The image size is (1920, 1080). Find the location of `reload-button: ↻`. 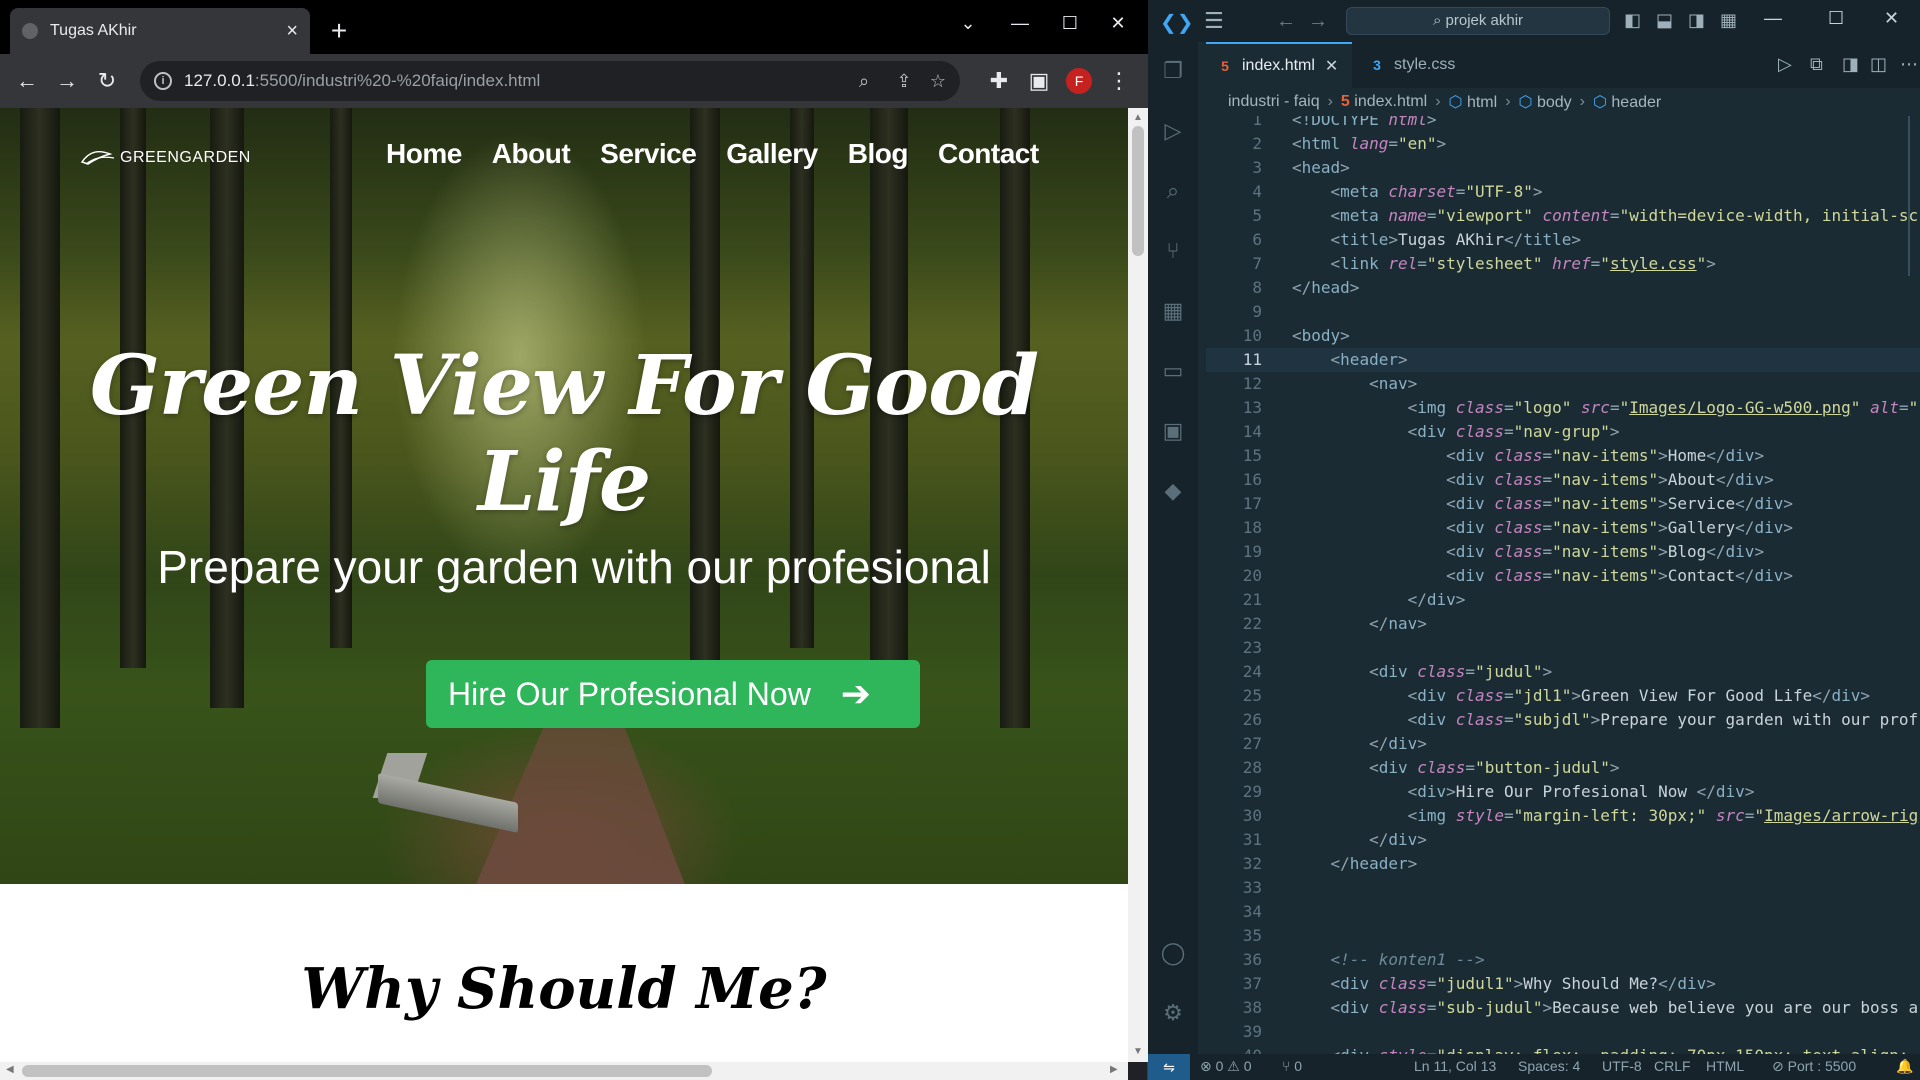

reload-button: ↻ is located at coordinates (107, 81).